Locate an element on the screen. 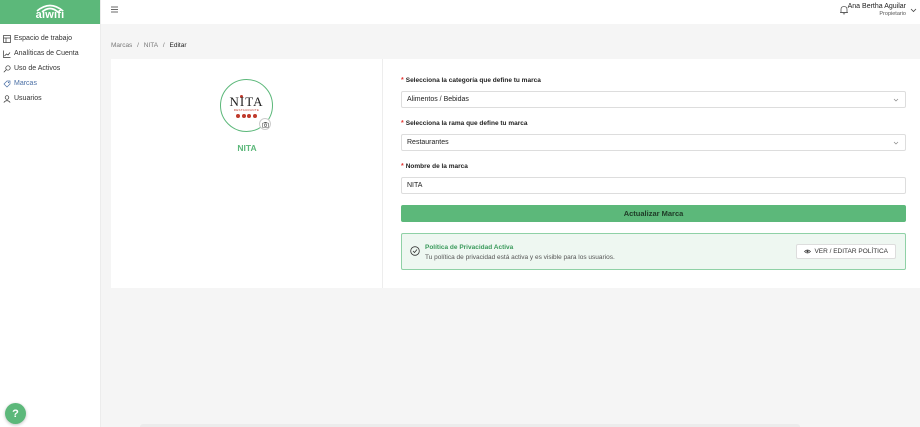  sidebar-item-espacio: Espacio de trabajo is located at coordinates (50, 38).